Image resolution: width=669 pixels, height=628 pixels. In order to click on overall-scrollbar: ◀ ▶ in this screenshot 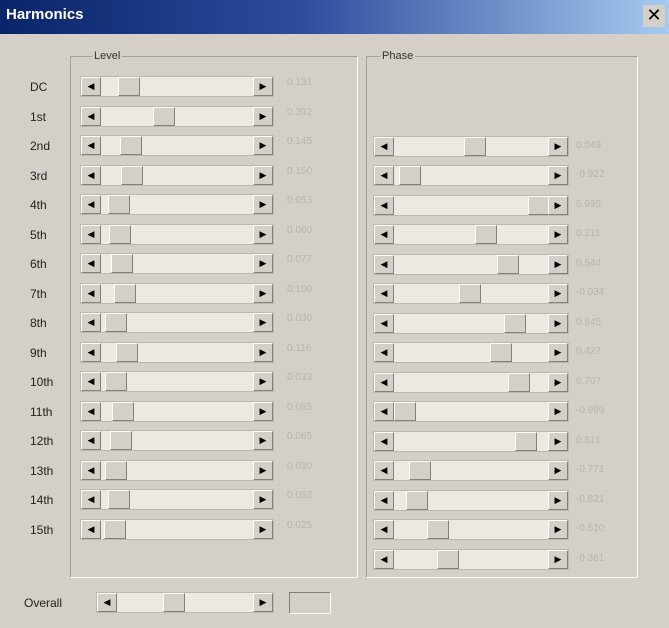, I will do `click(185, 602)`.